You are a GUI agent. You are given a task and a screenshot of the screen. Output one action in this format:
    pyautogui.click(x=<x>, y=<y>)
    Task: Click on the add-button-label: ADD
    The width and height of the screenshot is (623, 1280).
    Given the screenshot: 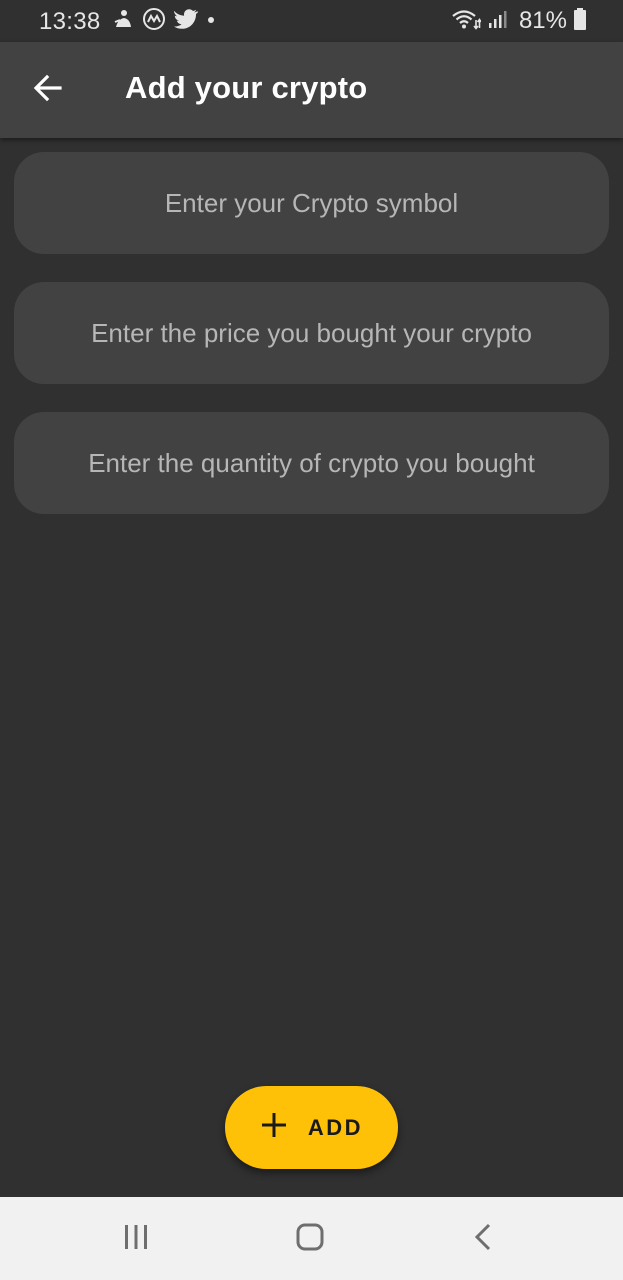 What is the action you would take?
    pyautogui.click(x=335, y=1127)
    